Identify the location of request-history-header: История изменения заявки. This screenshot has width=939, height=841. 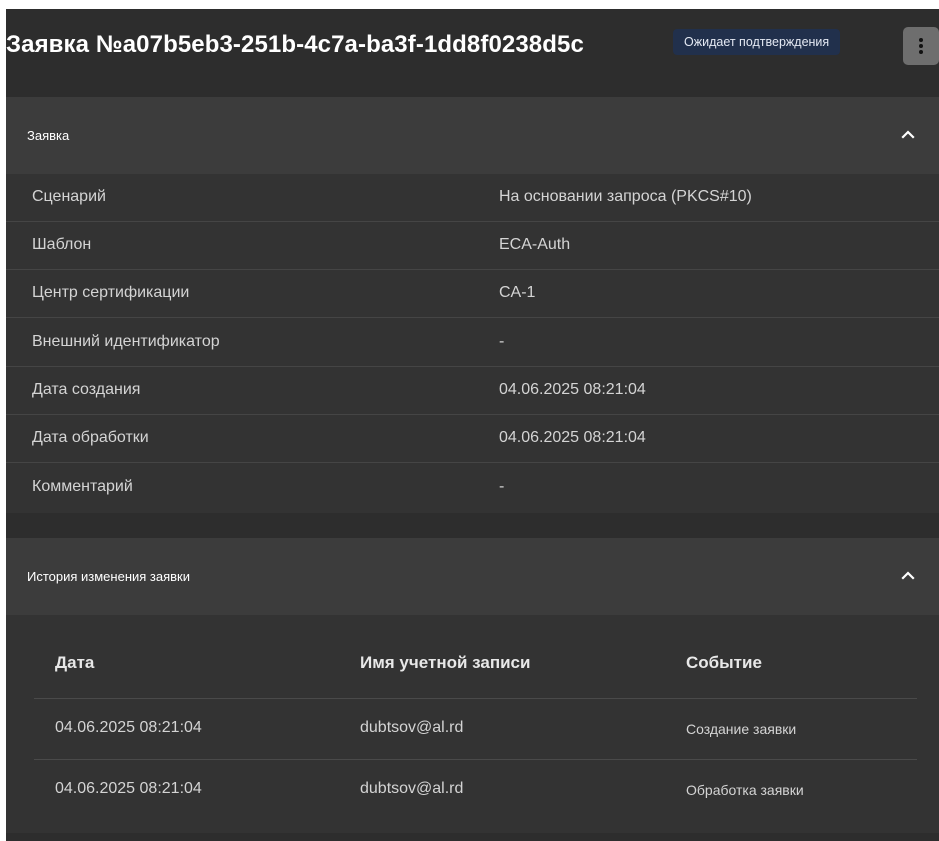
(472, 576).